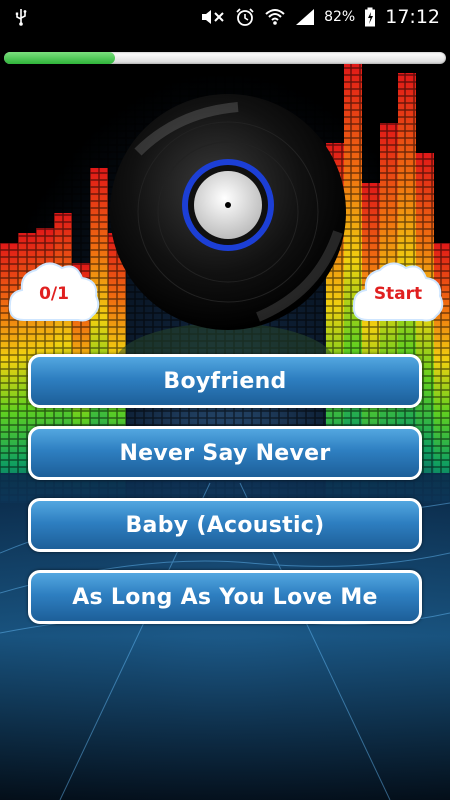 This screenshot has height=800, width=450. I want to click on answer-button-1: Boyfriend, so click(225, 381).